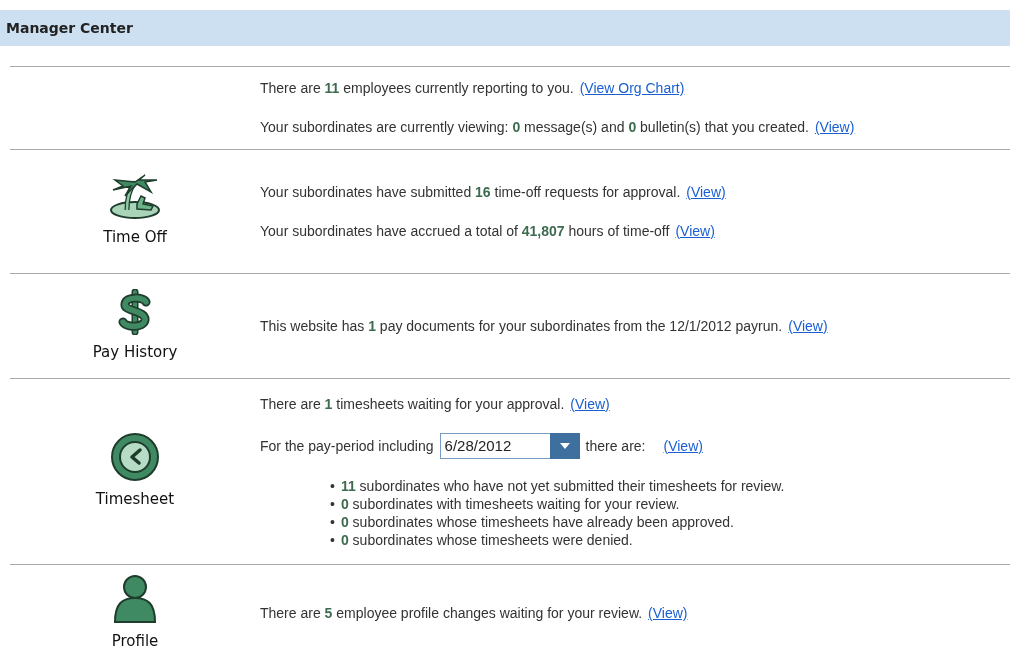  Describe the element at coordinates (347, 446) in the screenshot. I see `info-text: For the pay-period including` at that location.